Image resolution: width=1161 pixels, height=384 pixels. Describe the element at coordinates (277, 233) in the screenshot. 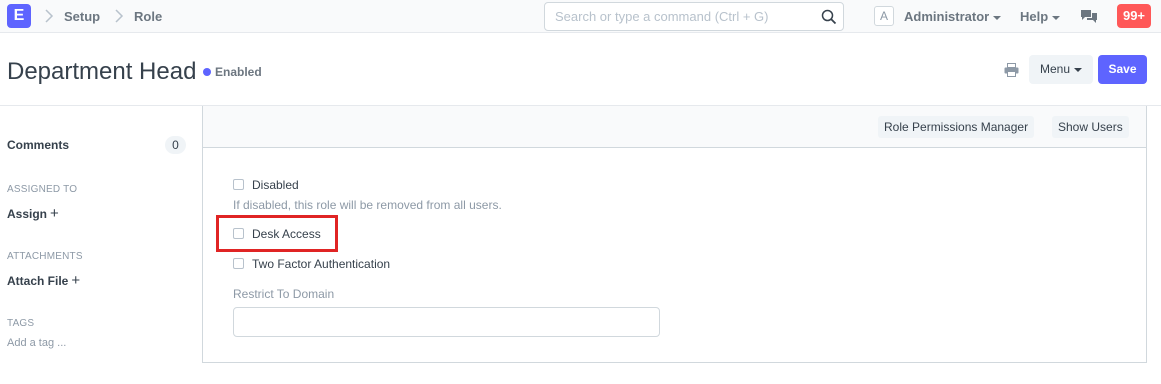

I see `highlight-box` at that location.